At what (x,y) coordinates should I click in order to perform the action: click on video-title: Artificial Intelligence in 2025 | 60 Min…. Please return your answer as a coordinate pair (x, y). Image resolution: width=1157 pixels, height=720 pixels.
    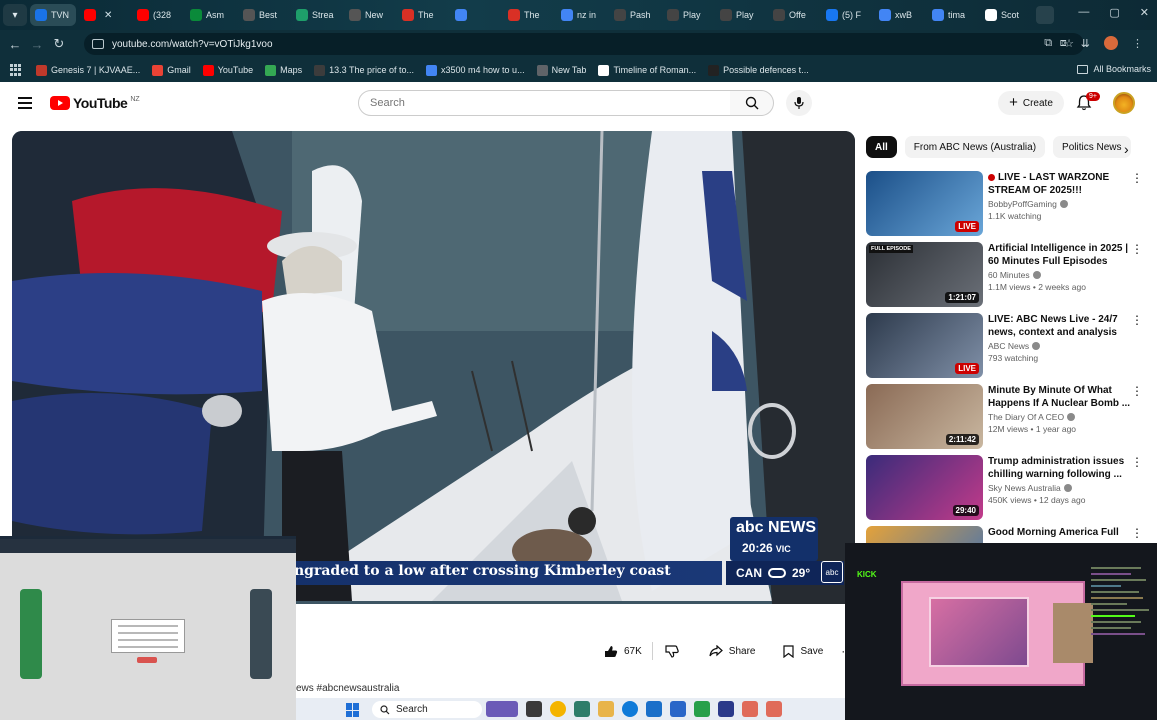
    Looking at the image, I should click on (1062, 255).